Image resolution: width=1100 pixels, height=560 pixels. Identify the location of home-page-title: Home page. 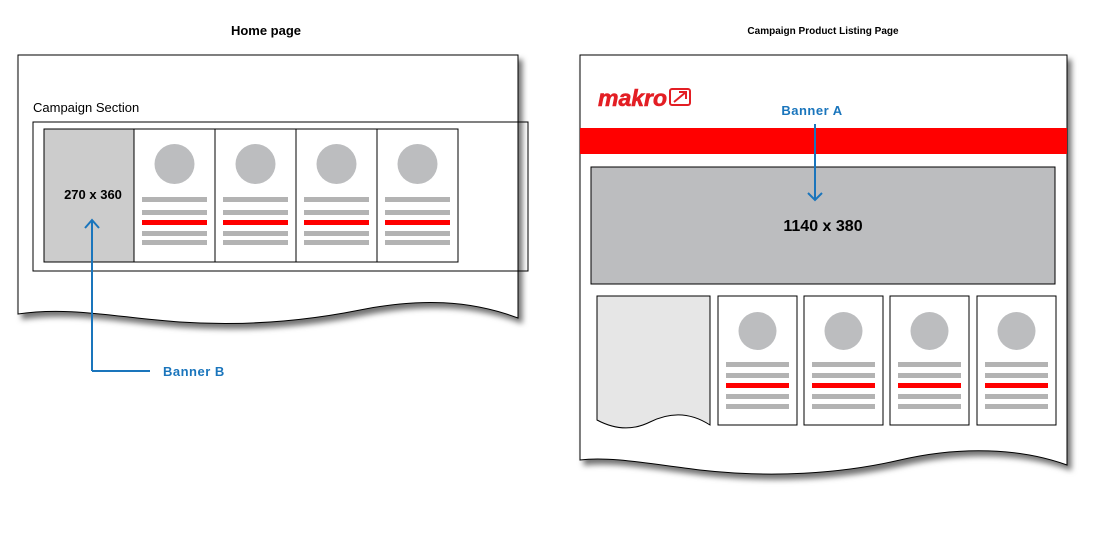
(266, 30).